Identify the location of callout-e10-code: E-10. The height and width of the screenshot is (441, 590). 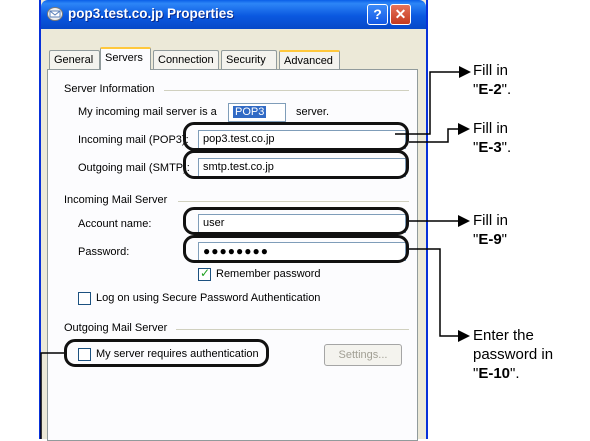
(494, 373).